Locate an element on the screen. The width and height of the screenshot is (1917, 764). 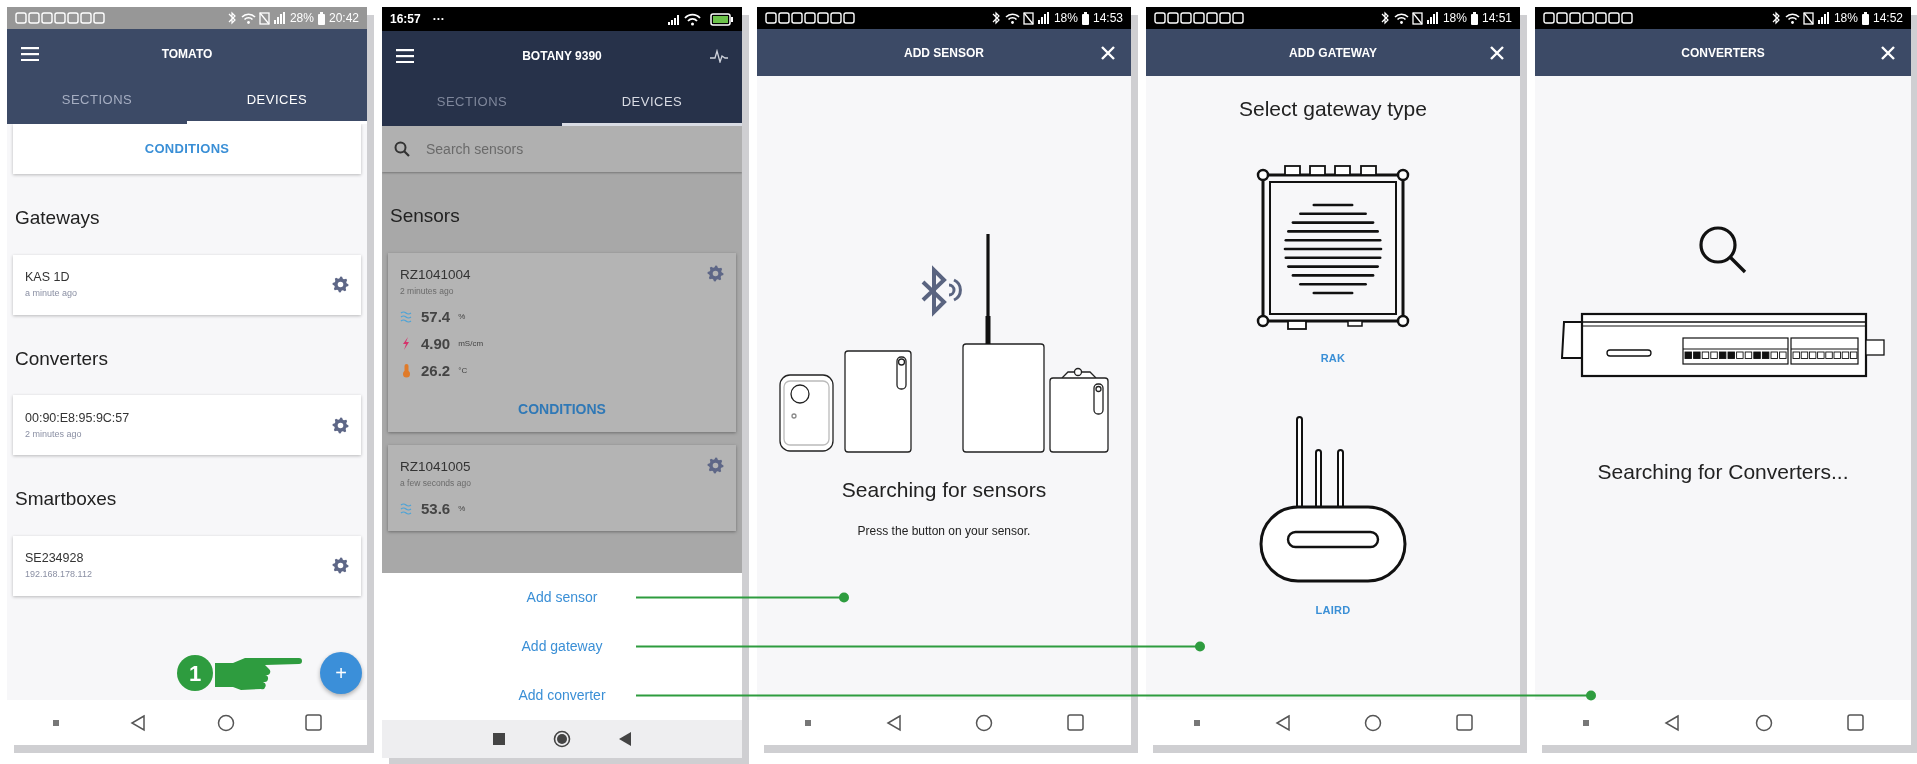
search-field: Search sensors is located at coordinates (562, 149).